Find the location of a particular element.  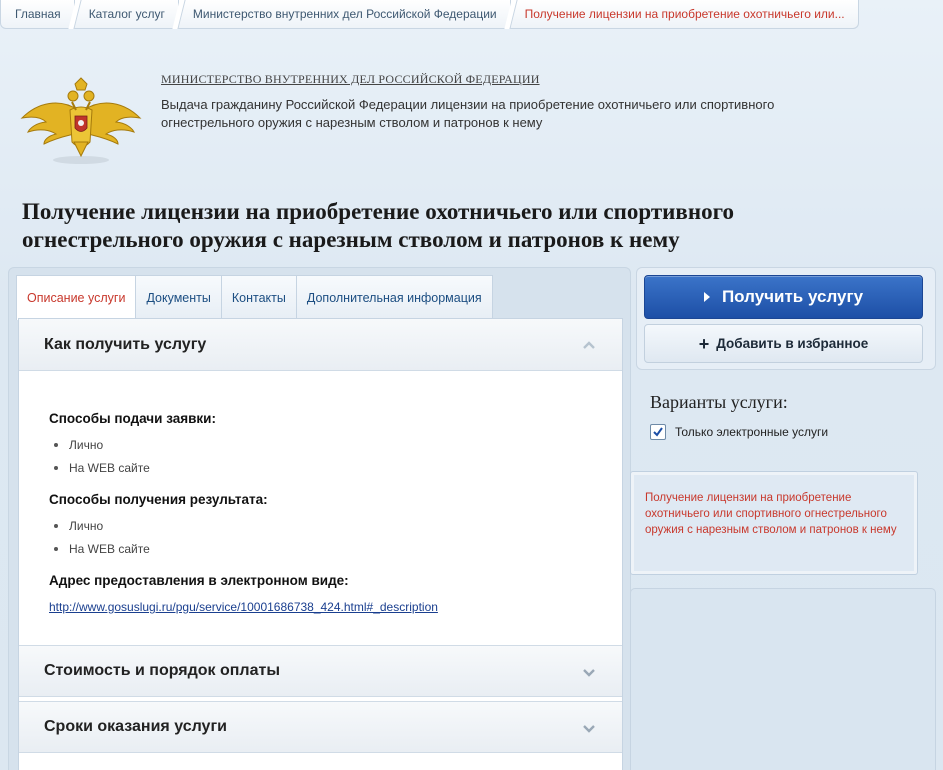

get-service-label: Получить услугу is located at coordinates (792, 296).